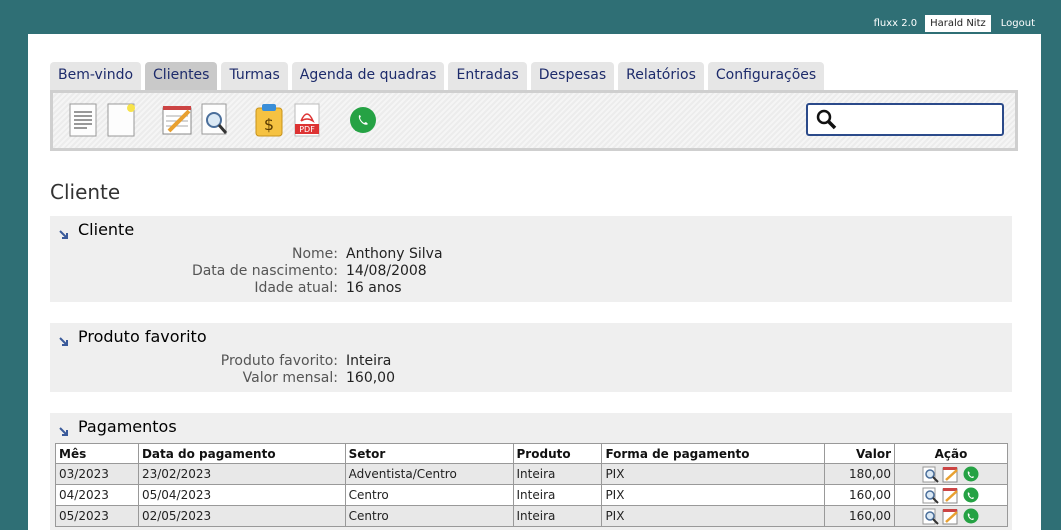 This screenshot has height=530, width=1061. Describe the element at coordinates (369, 361) in the screenshot. I see `favorite-product: Inteira` at that location.